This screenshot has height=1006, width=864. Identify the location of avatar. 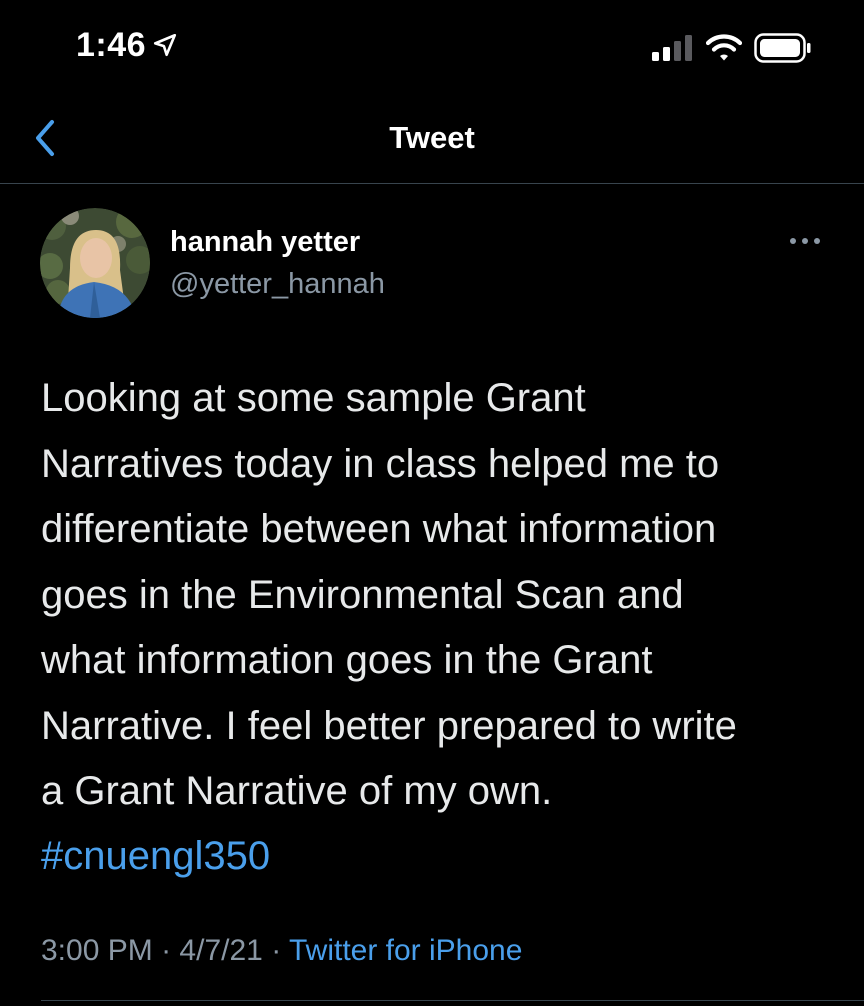
(95, 263).